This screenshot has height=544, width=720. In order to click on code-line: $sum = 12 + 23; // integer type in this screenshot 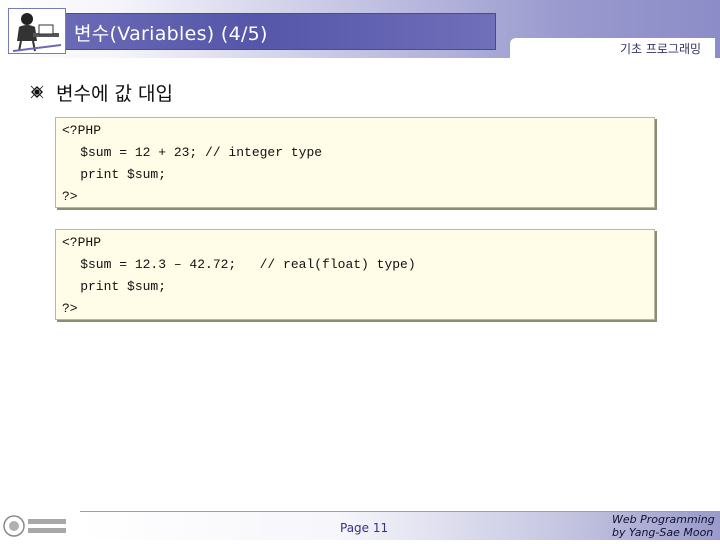, I will do `click(186, 152)`.